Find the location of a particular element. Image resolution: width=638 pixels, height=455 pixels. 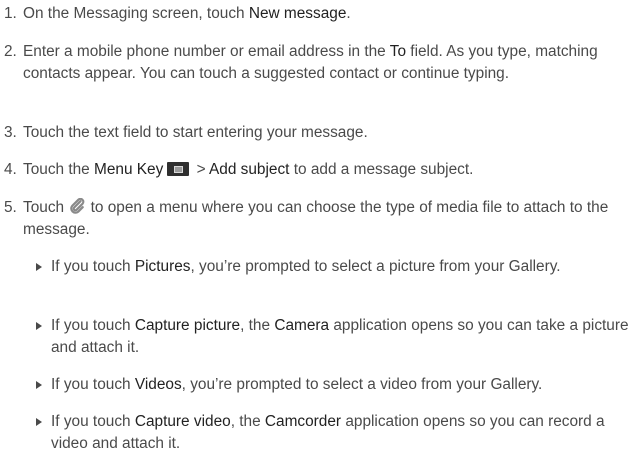

step-number: 4. is located at coordinates (10, 169).